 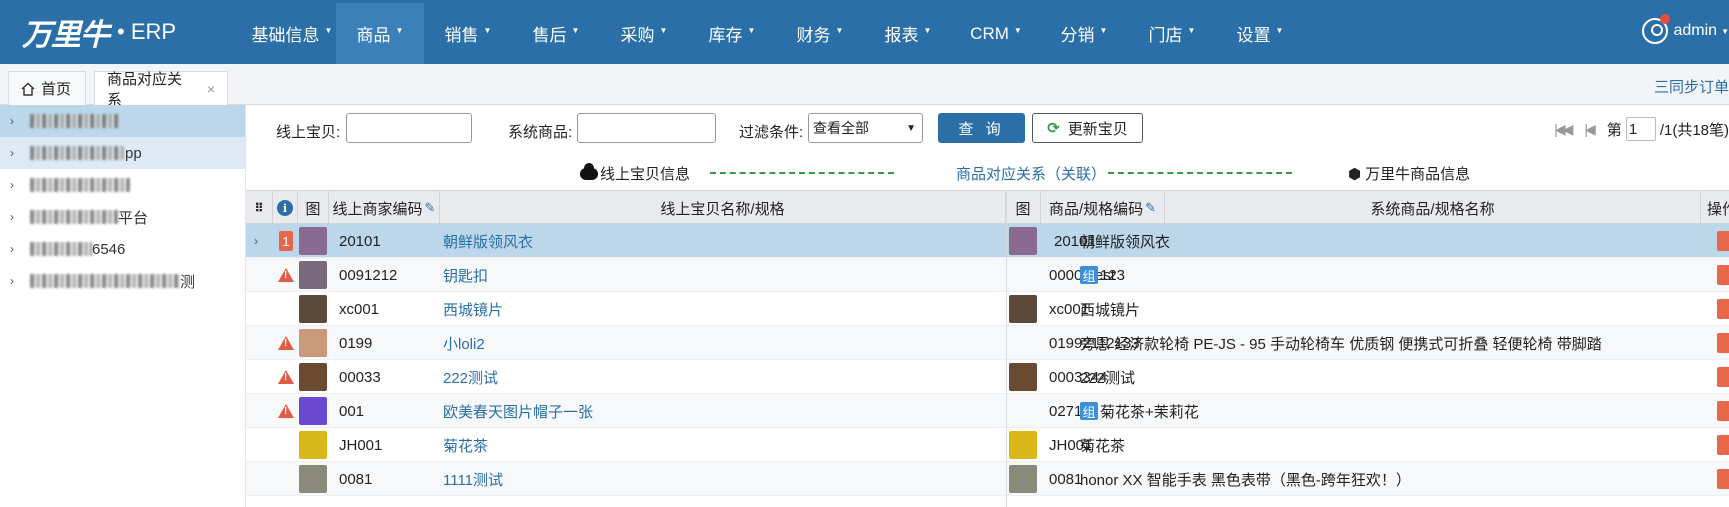 I want to click on user-menu: admin ▼, so click(x=1685, y=31).